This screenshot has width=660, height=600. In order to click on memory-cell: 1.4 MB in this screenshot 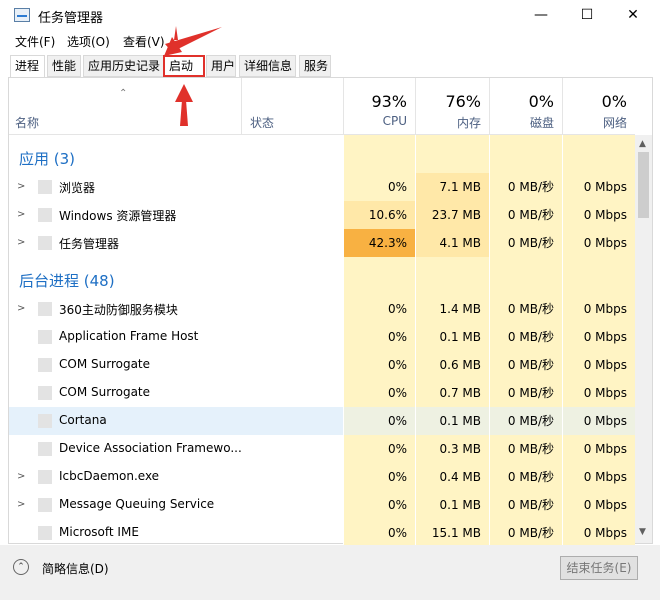, I will do `click(452, 309)`.